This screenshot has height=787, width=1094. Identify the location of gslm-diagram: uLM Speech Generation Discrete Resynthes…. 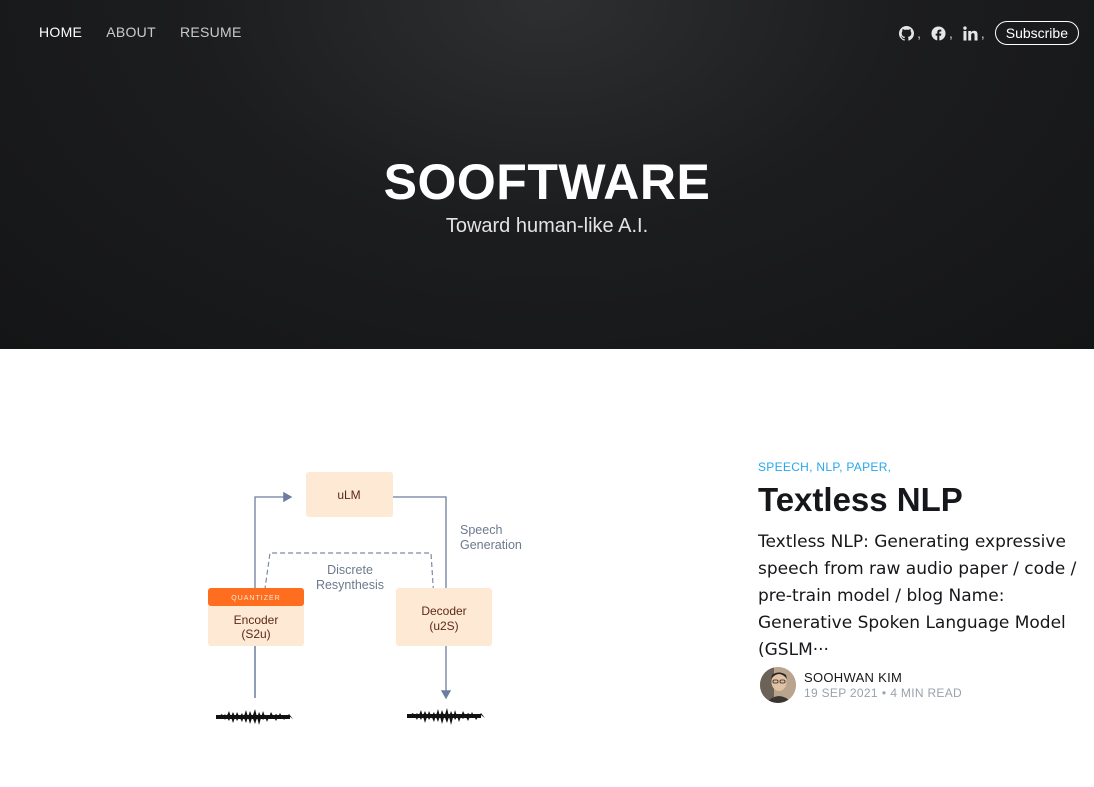
(365, 598).